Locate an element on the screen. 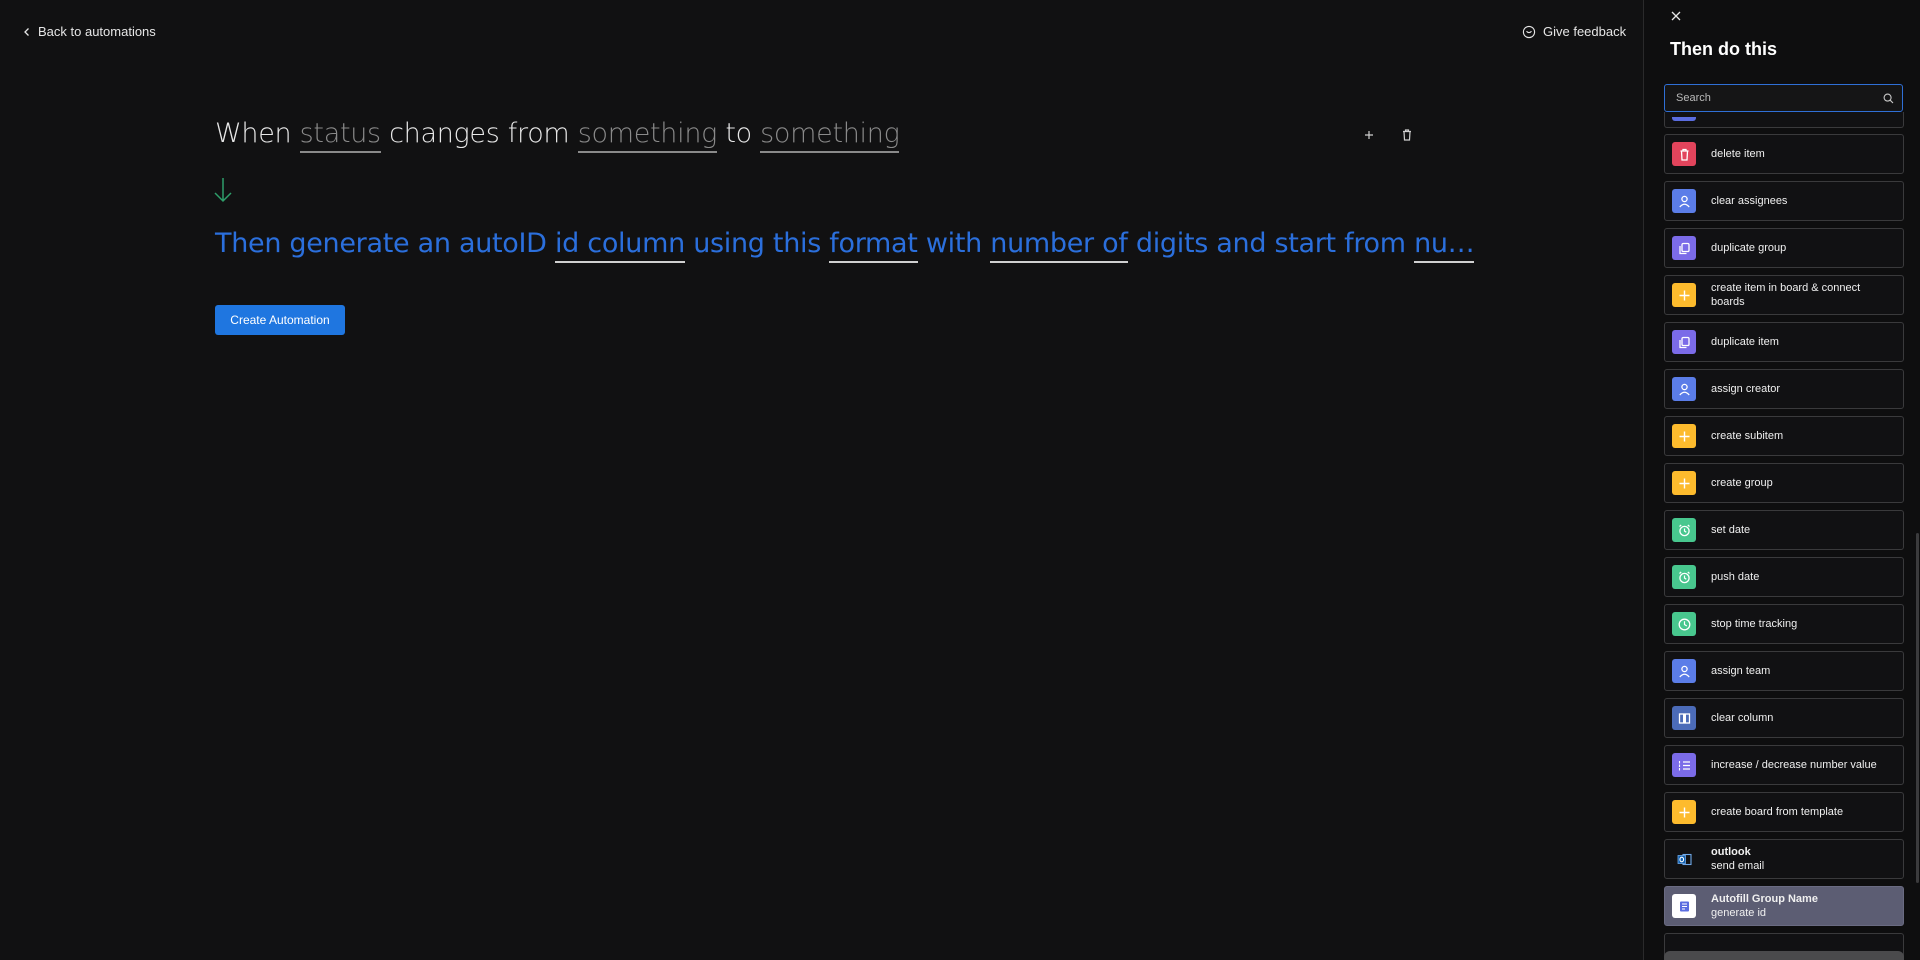 The height and width of the screenshot is (960, 1920). list-item-app-name: Autofill Group Name is located at coordinates (1764, 899).